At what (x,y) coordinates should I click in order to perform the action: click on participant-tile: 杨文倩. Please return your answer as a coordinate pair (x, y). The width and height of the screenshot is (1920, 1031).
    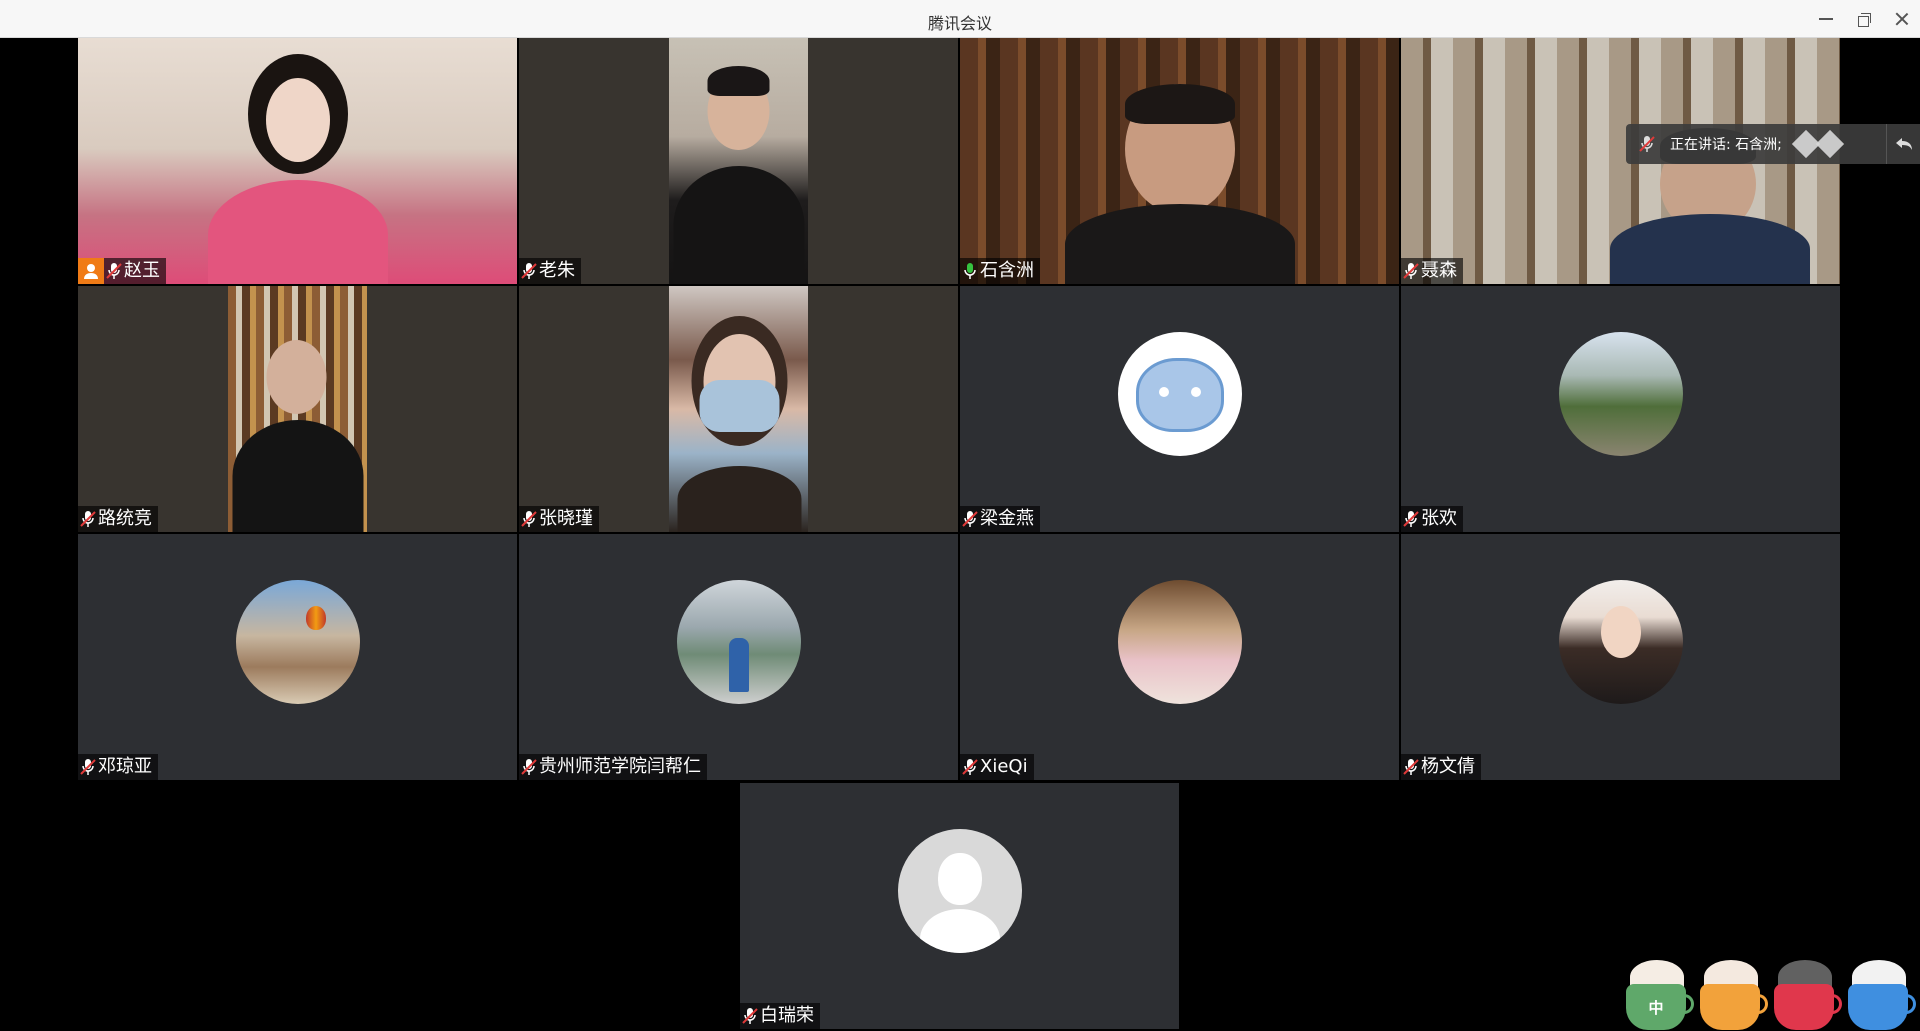
    Looking at the image, I should click on (1620, 657).